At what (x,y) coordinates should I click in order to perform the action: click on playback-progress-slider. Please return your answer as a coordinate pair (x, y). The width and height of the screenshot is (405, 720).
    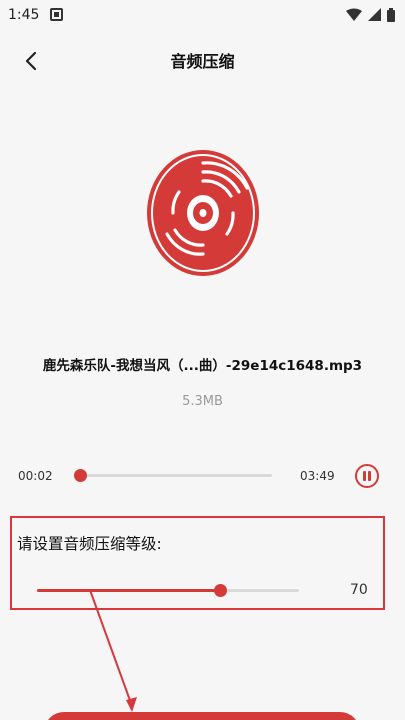
    Looking at the image, I should click on (172, 475).